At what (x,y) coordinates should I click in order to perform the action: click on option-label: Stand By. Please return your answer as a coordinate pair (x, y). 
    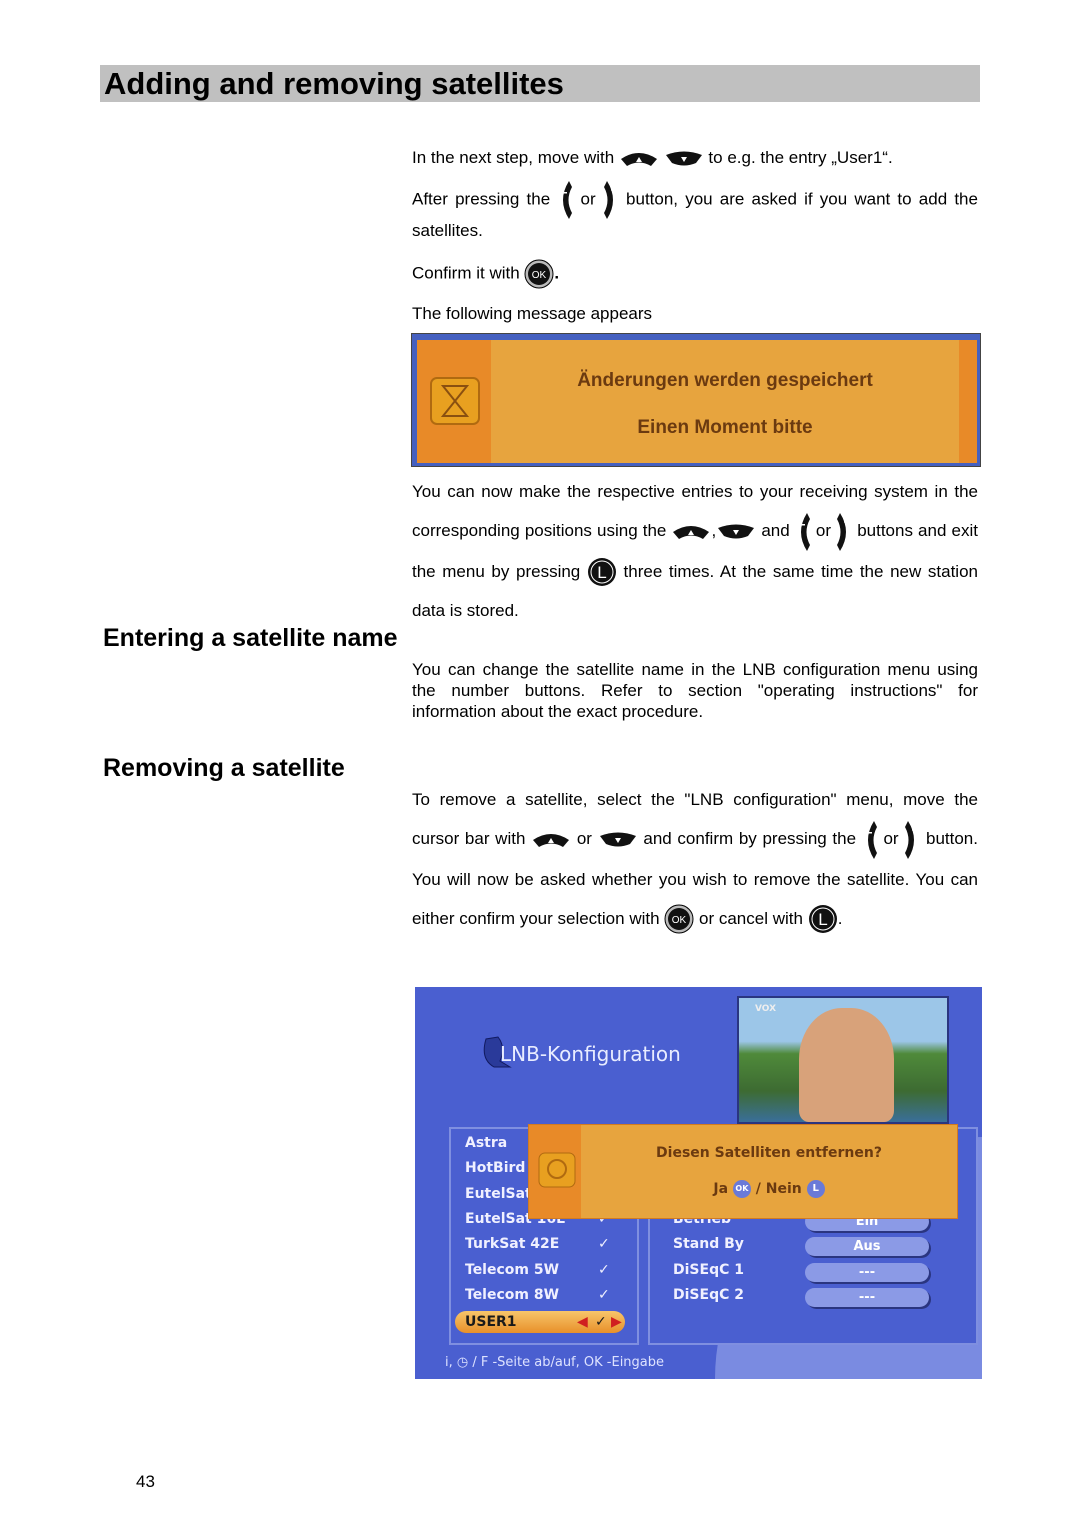
    Looking at the image, I should click on (708, 1244).